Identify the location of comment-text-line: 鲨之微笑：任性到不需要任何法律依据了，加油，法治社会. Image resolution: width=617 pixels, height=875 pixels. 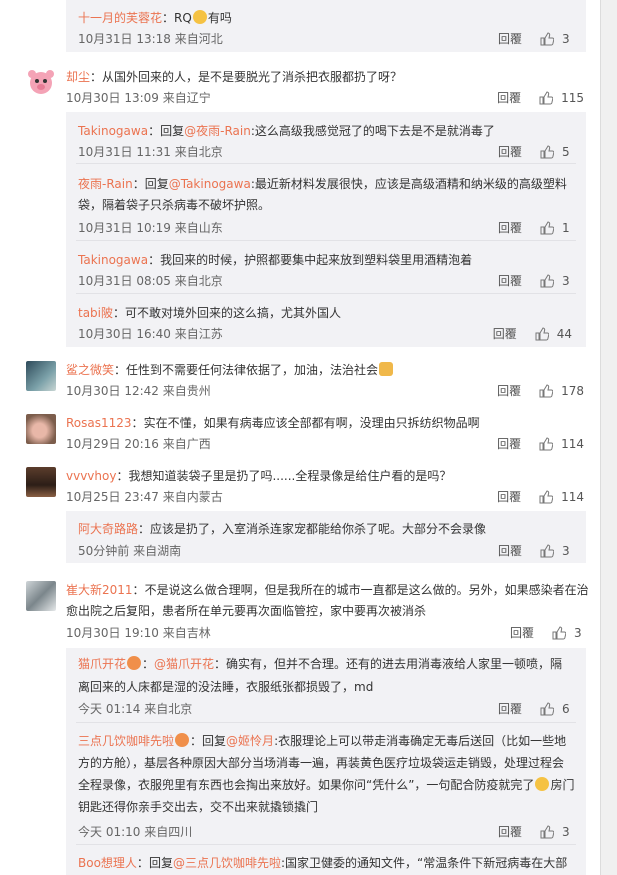
(325, 369).